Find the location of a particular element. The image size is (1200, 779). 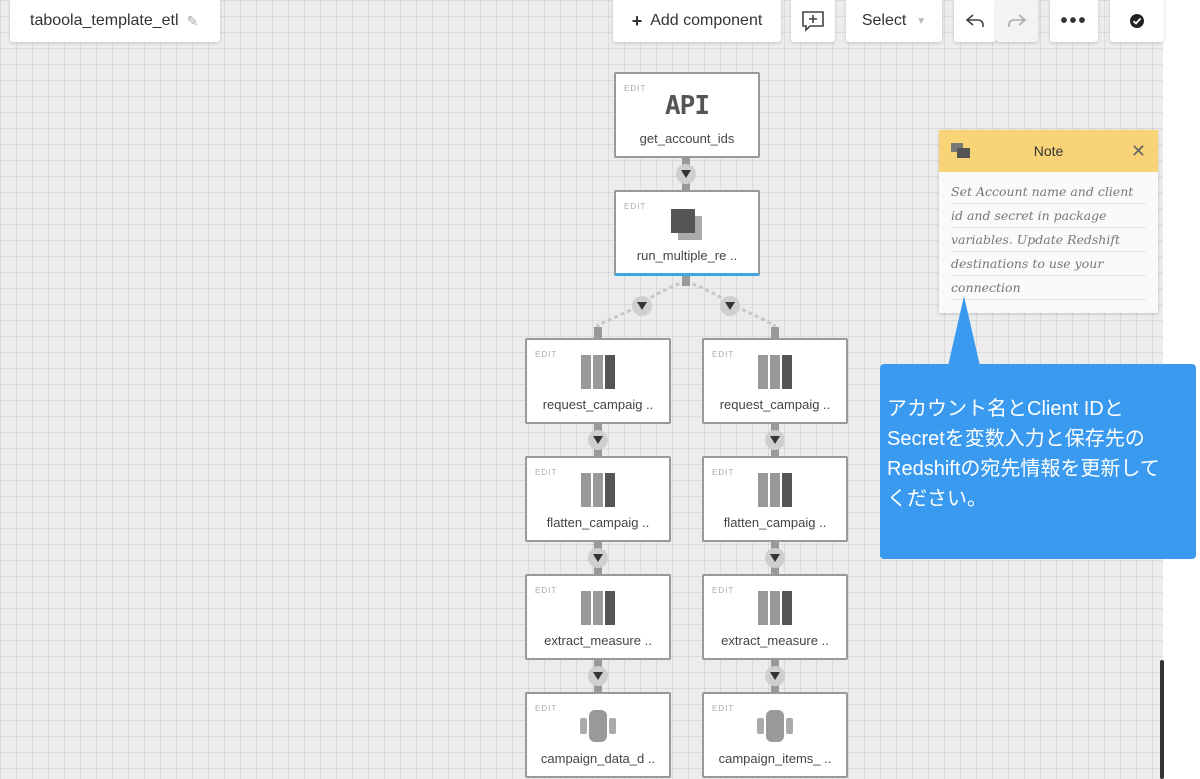

node-extract-measure-right: EDIT extract_measure .. is located at coordinates (775, 617).